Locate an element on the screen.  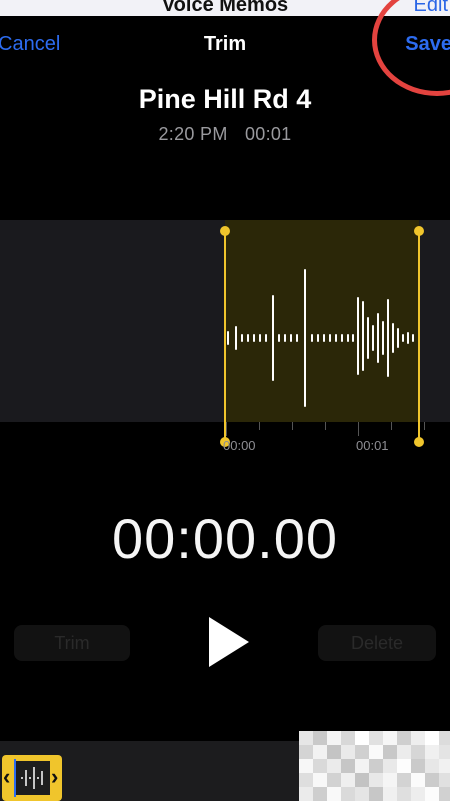
trim-handle-right-top-dot is located at coordinates (419, 231).